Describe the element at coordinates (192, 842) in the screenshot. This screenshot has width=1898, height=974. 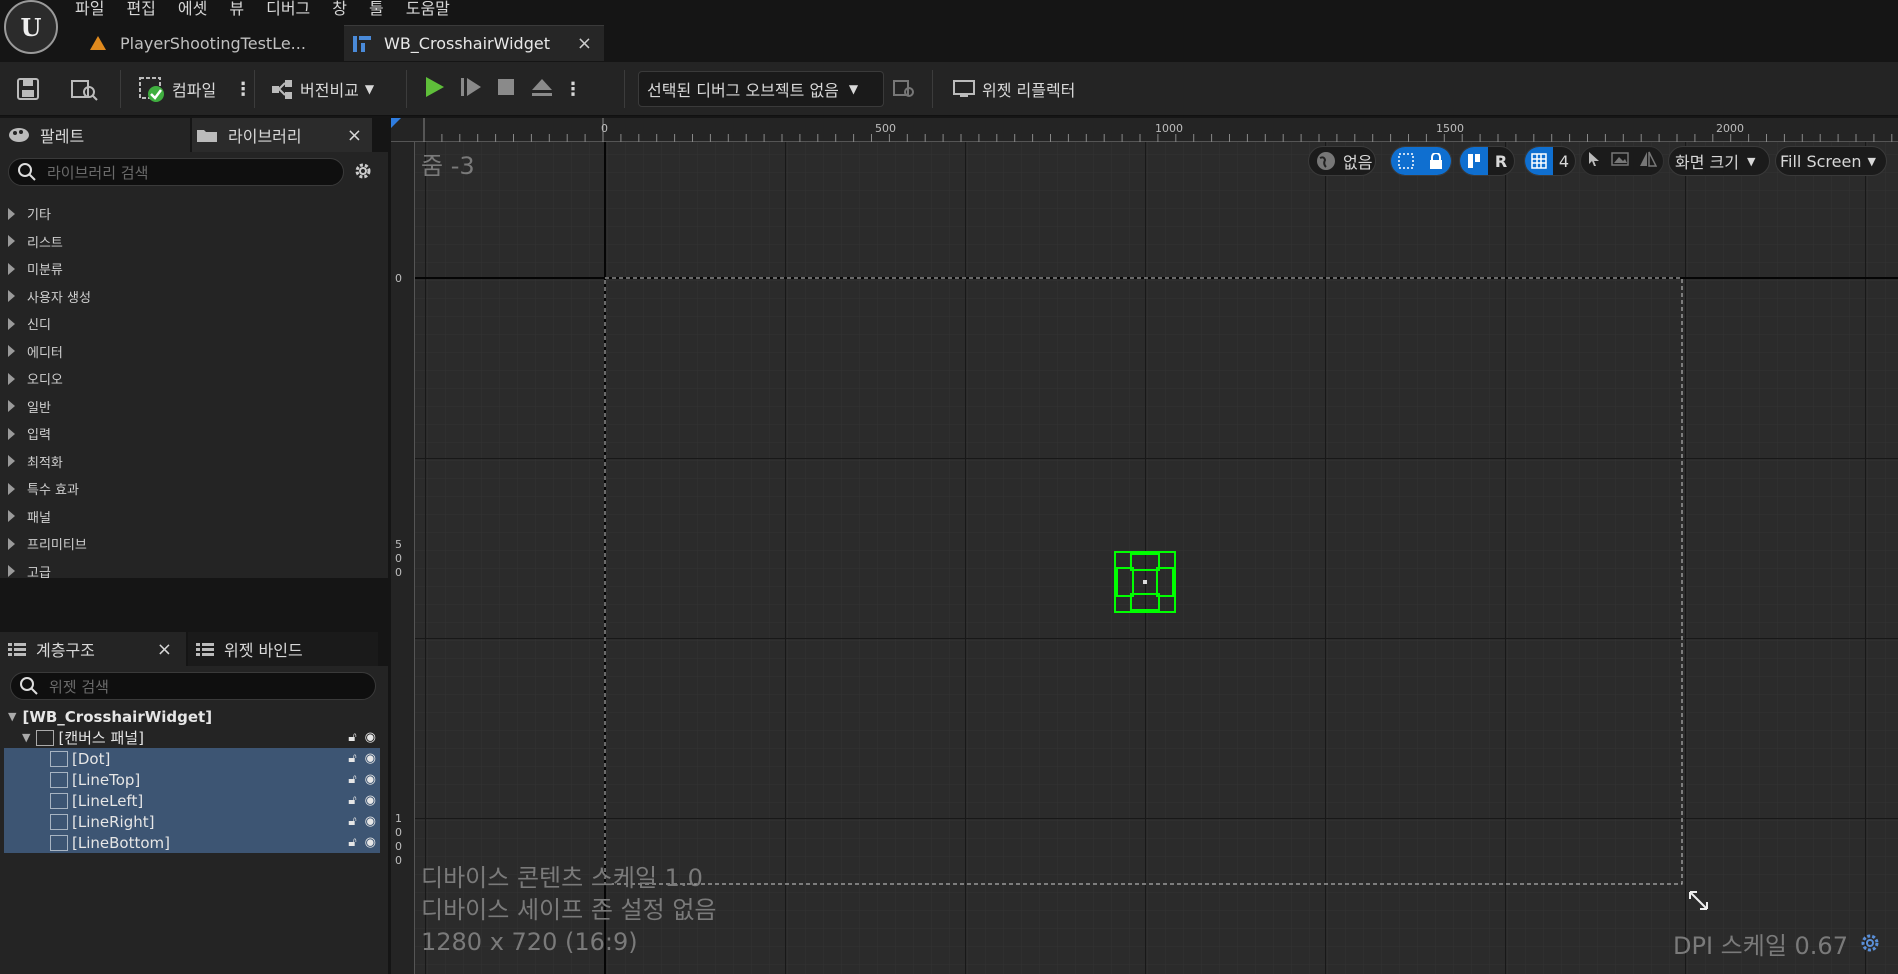
I see `tree-widget-item: [LineBottom] 🔓︎ ◉` at that location.